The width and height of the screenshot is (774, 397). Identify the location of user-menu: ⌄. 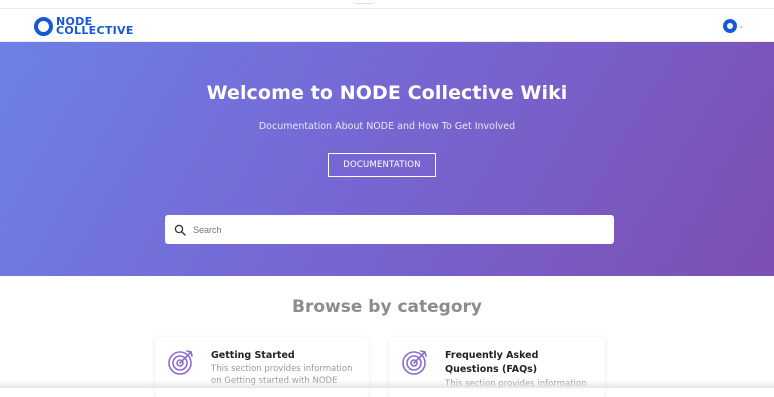
(733, 26).